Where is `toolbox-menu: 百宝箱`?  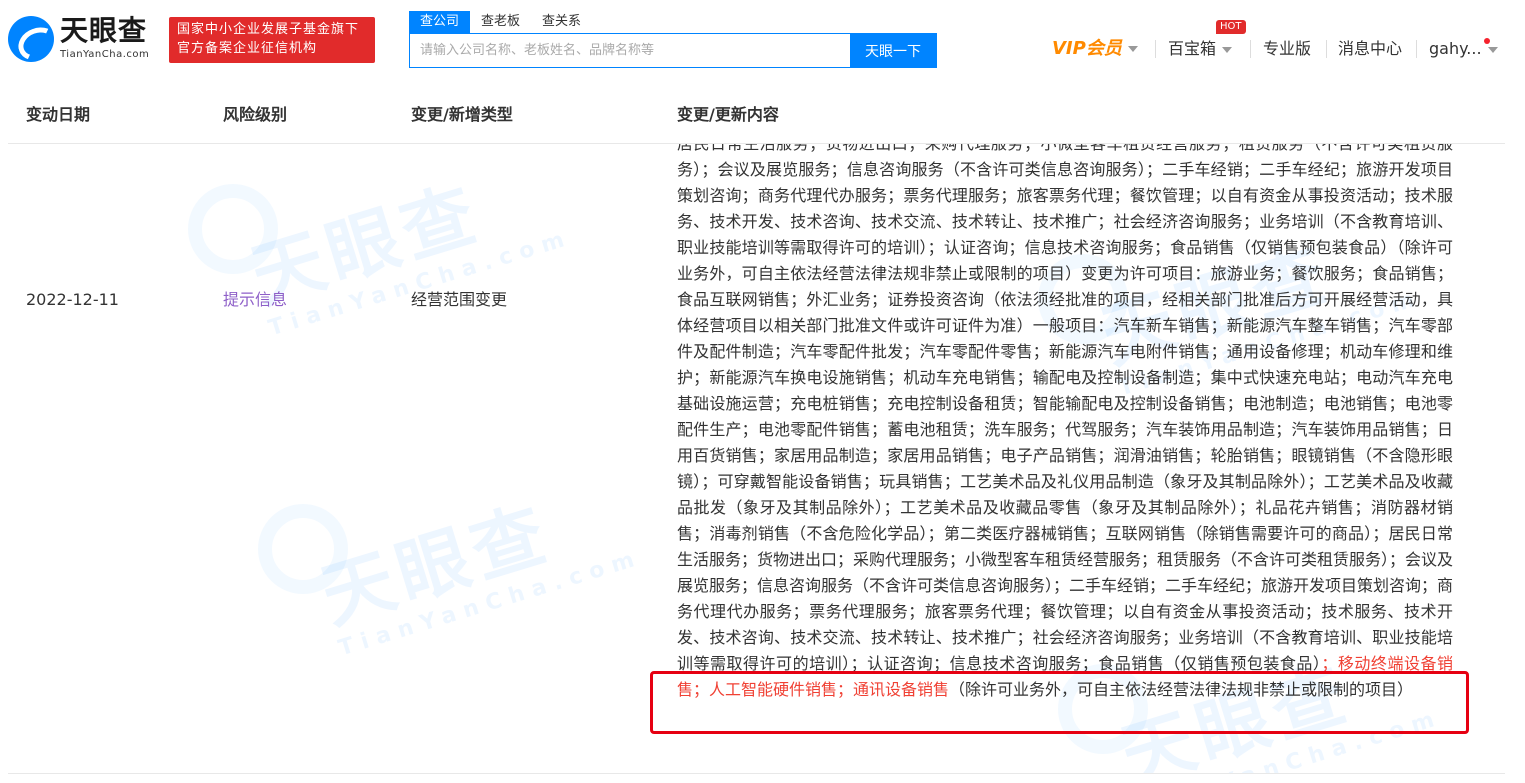
toolbox-menu: 百宝箱 is located at coordinates (1200, 49).